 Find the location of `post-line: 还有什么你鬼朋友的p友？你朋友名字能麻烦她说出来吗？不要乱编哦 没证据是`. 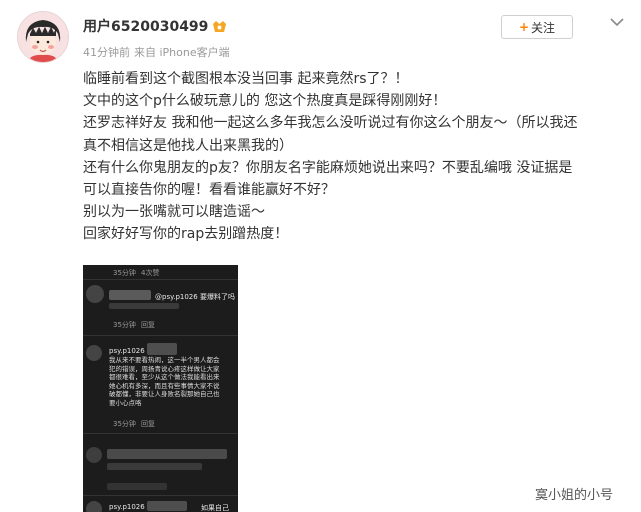

post-line: 还有什么你鬼朋友的p友？你朋友名字能麻烦她说出来吗？不要乱编哦 没证据是 is located at coordinates (328, 167).